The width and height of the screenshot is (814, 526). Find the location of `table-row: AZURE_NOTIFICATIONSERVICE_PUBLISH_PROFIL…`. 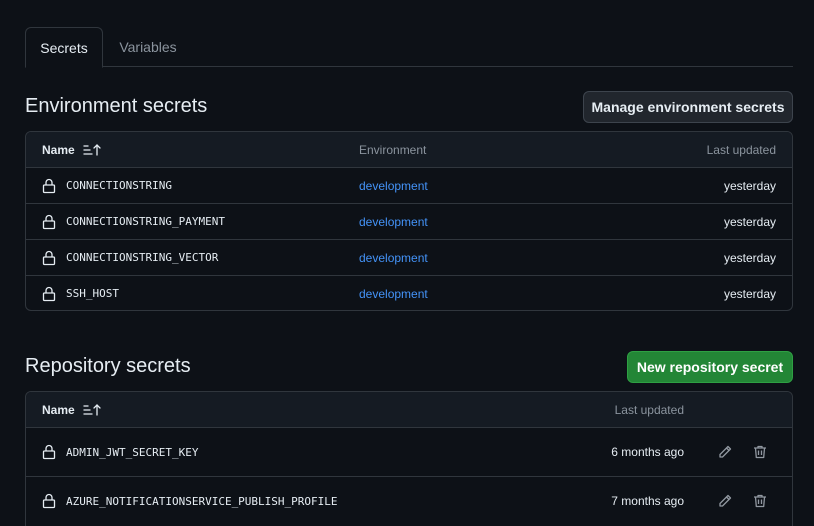

table-row: AZURE_NOTIFICATIONSERVICE_PUBLISH_PROFIL… is located at coordinates (409, 500).